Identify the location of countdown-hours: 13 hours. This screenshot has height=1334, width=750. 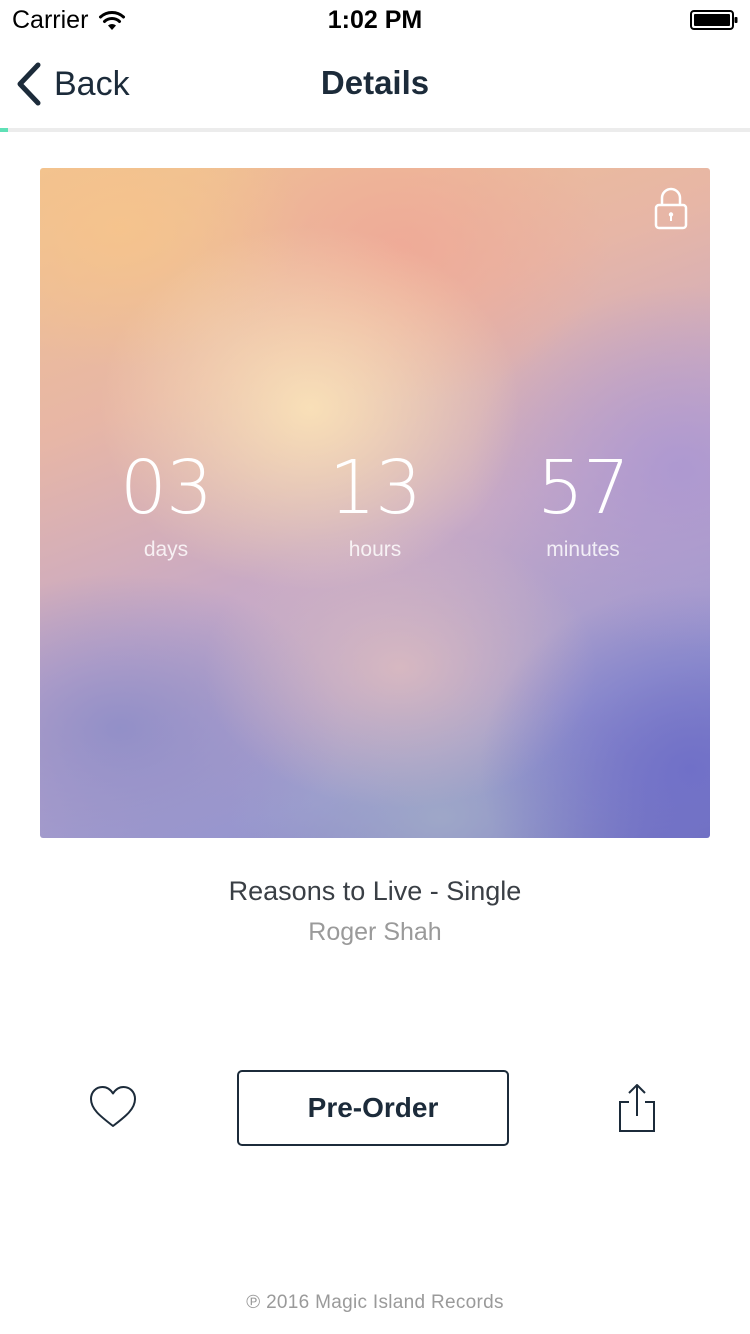
(375, 504).